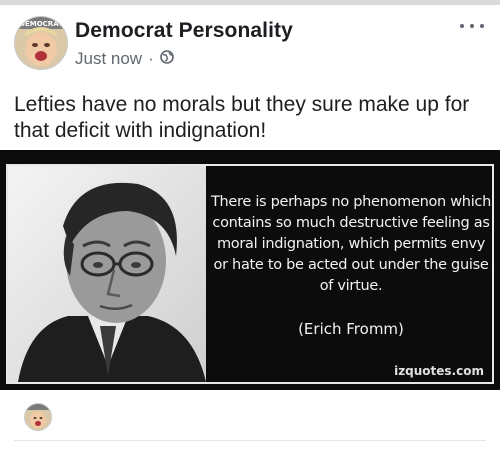 The height and width of the screenshot is (449, 500). What do you see at coordinates (41, 43) in the screenshot?
I see `author-avatar: DEMOCRAT` at bounding box center [41, 43].